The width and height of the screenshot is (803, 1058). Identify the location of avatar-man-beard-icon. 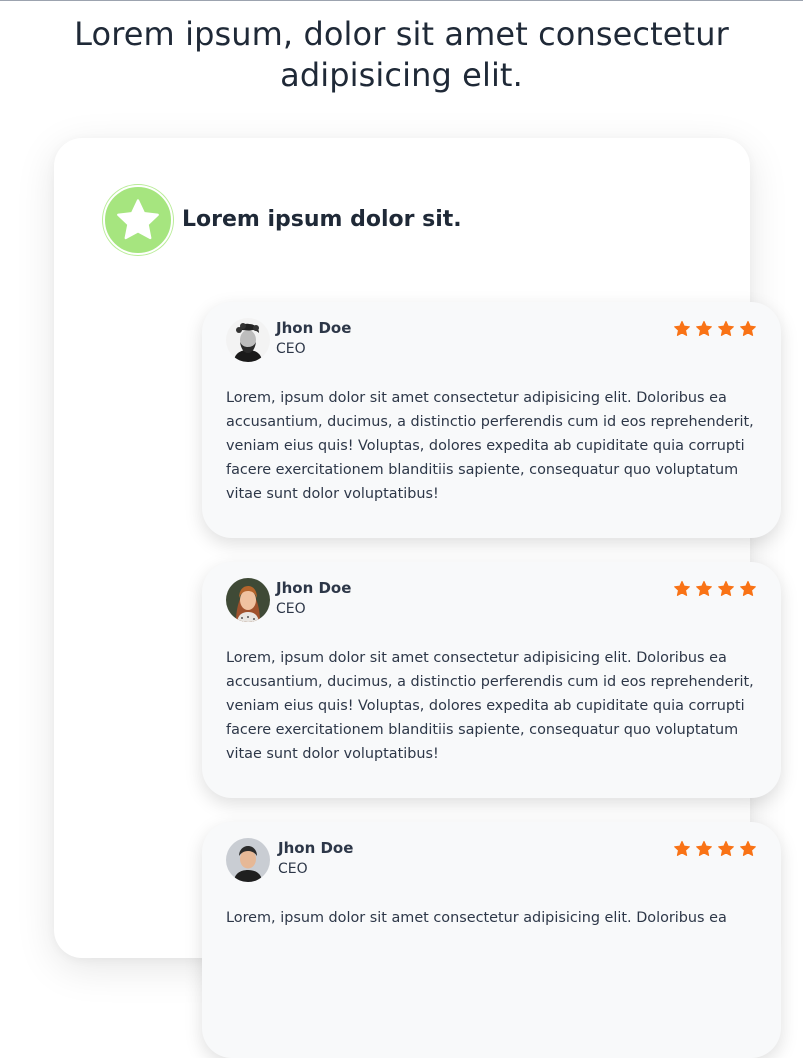
(248, 340).